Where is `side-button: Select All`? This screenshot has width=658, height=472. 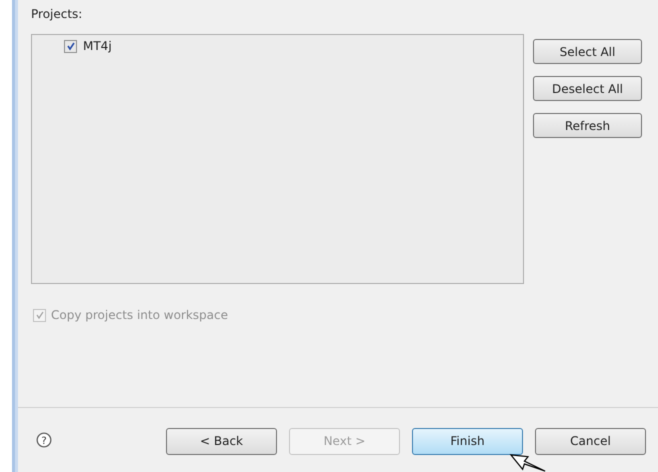 side-button: Select All is located at coordinates (587, 51).